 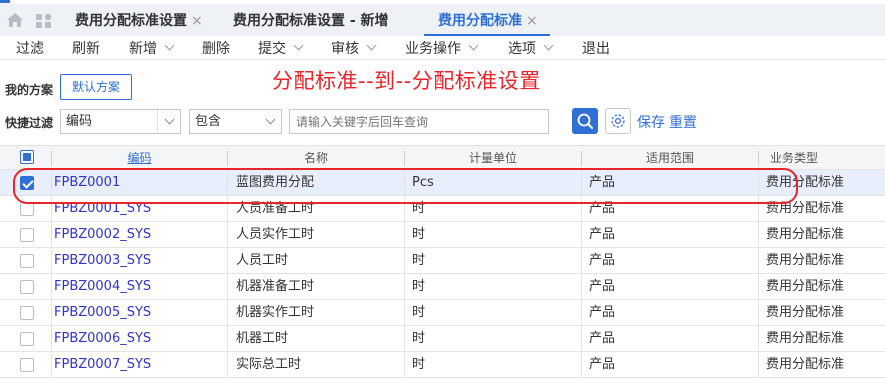 What do you see at coordinates (30, 48) in the screenshot?
I see `filter-button: 过滤` at bounding box center [30, 48].